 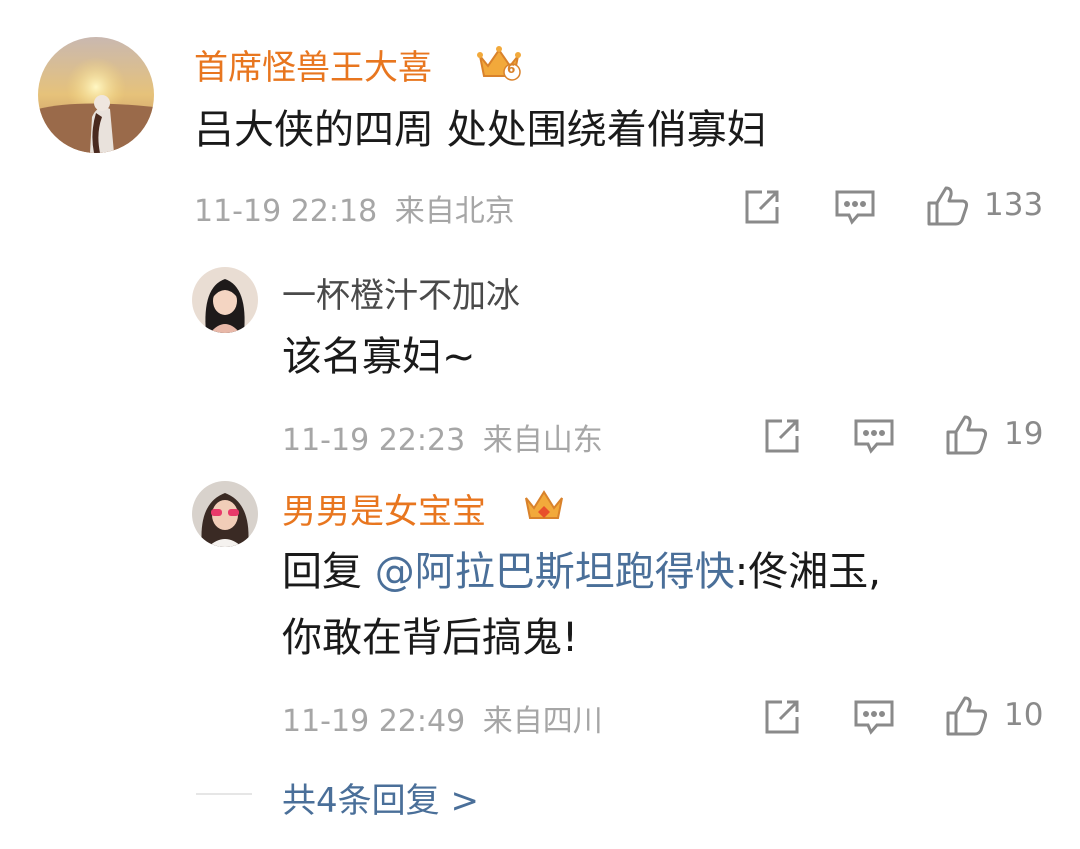 I want to click on location: 来自北京, so click(x=454, y=211).